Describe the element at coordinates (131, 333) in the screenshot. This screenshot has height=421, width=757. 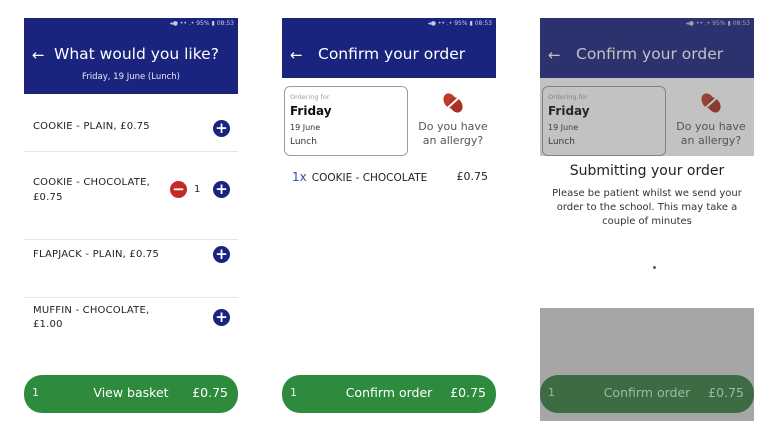
I see `menu-item-muffin-chocolate: MUFFIN - CHOCOLATE, £1.00 +` at that location.